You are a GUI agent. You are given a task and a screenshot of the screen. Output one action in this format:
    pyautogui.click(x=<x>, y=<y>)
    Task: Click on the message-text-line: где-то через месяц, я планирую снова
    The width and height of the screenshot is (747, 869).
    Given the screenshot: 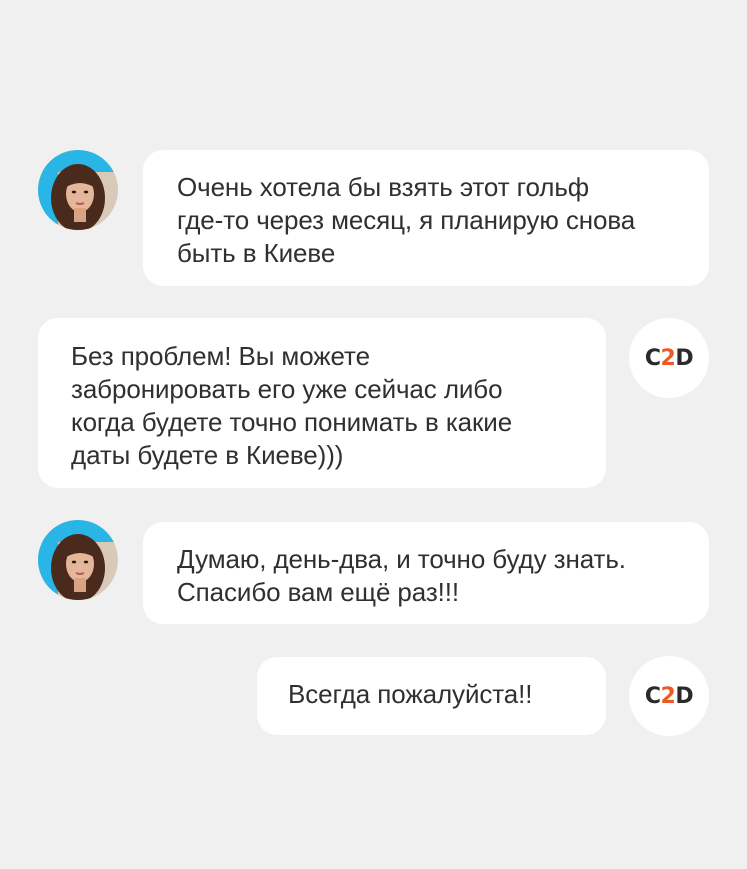 What is the action you would take?
    pyautogui.click(x=406, y=220)
    